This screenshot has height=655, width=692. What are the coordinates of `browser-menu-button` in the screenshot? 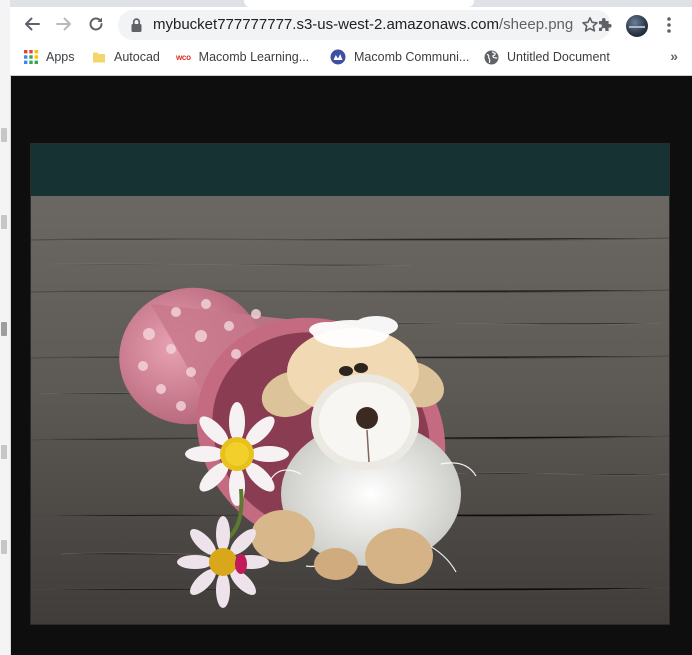 It's located at (669, 25).